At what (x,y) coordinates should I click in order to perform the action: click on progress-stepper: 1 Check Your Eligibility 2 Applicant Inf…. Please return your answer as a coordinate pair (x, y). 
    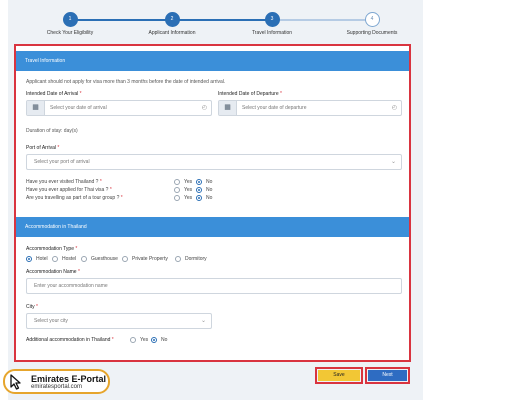
    Looking at the image, I should click on (215, 22).